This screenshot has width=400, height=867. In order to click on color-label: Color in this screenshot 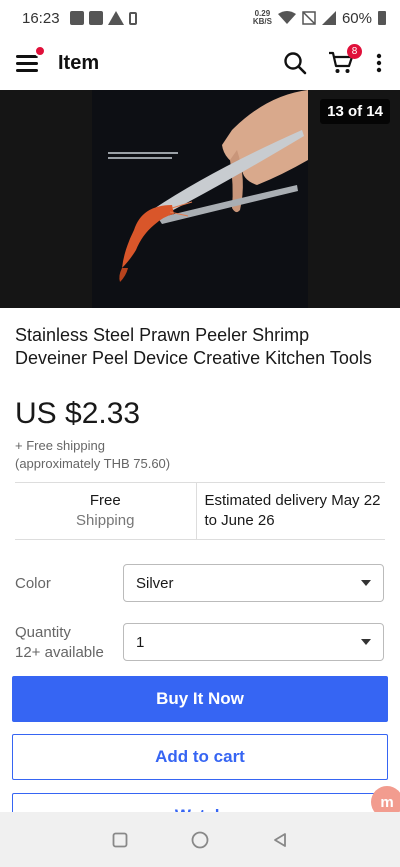, I will do `click(33, 583)`.